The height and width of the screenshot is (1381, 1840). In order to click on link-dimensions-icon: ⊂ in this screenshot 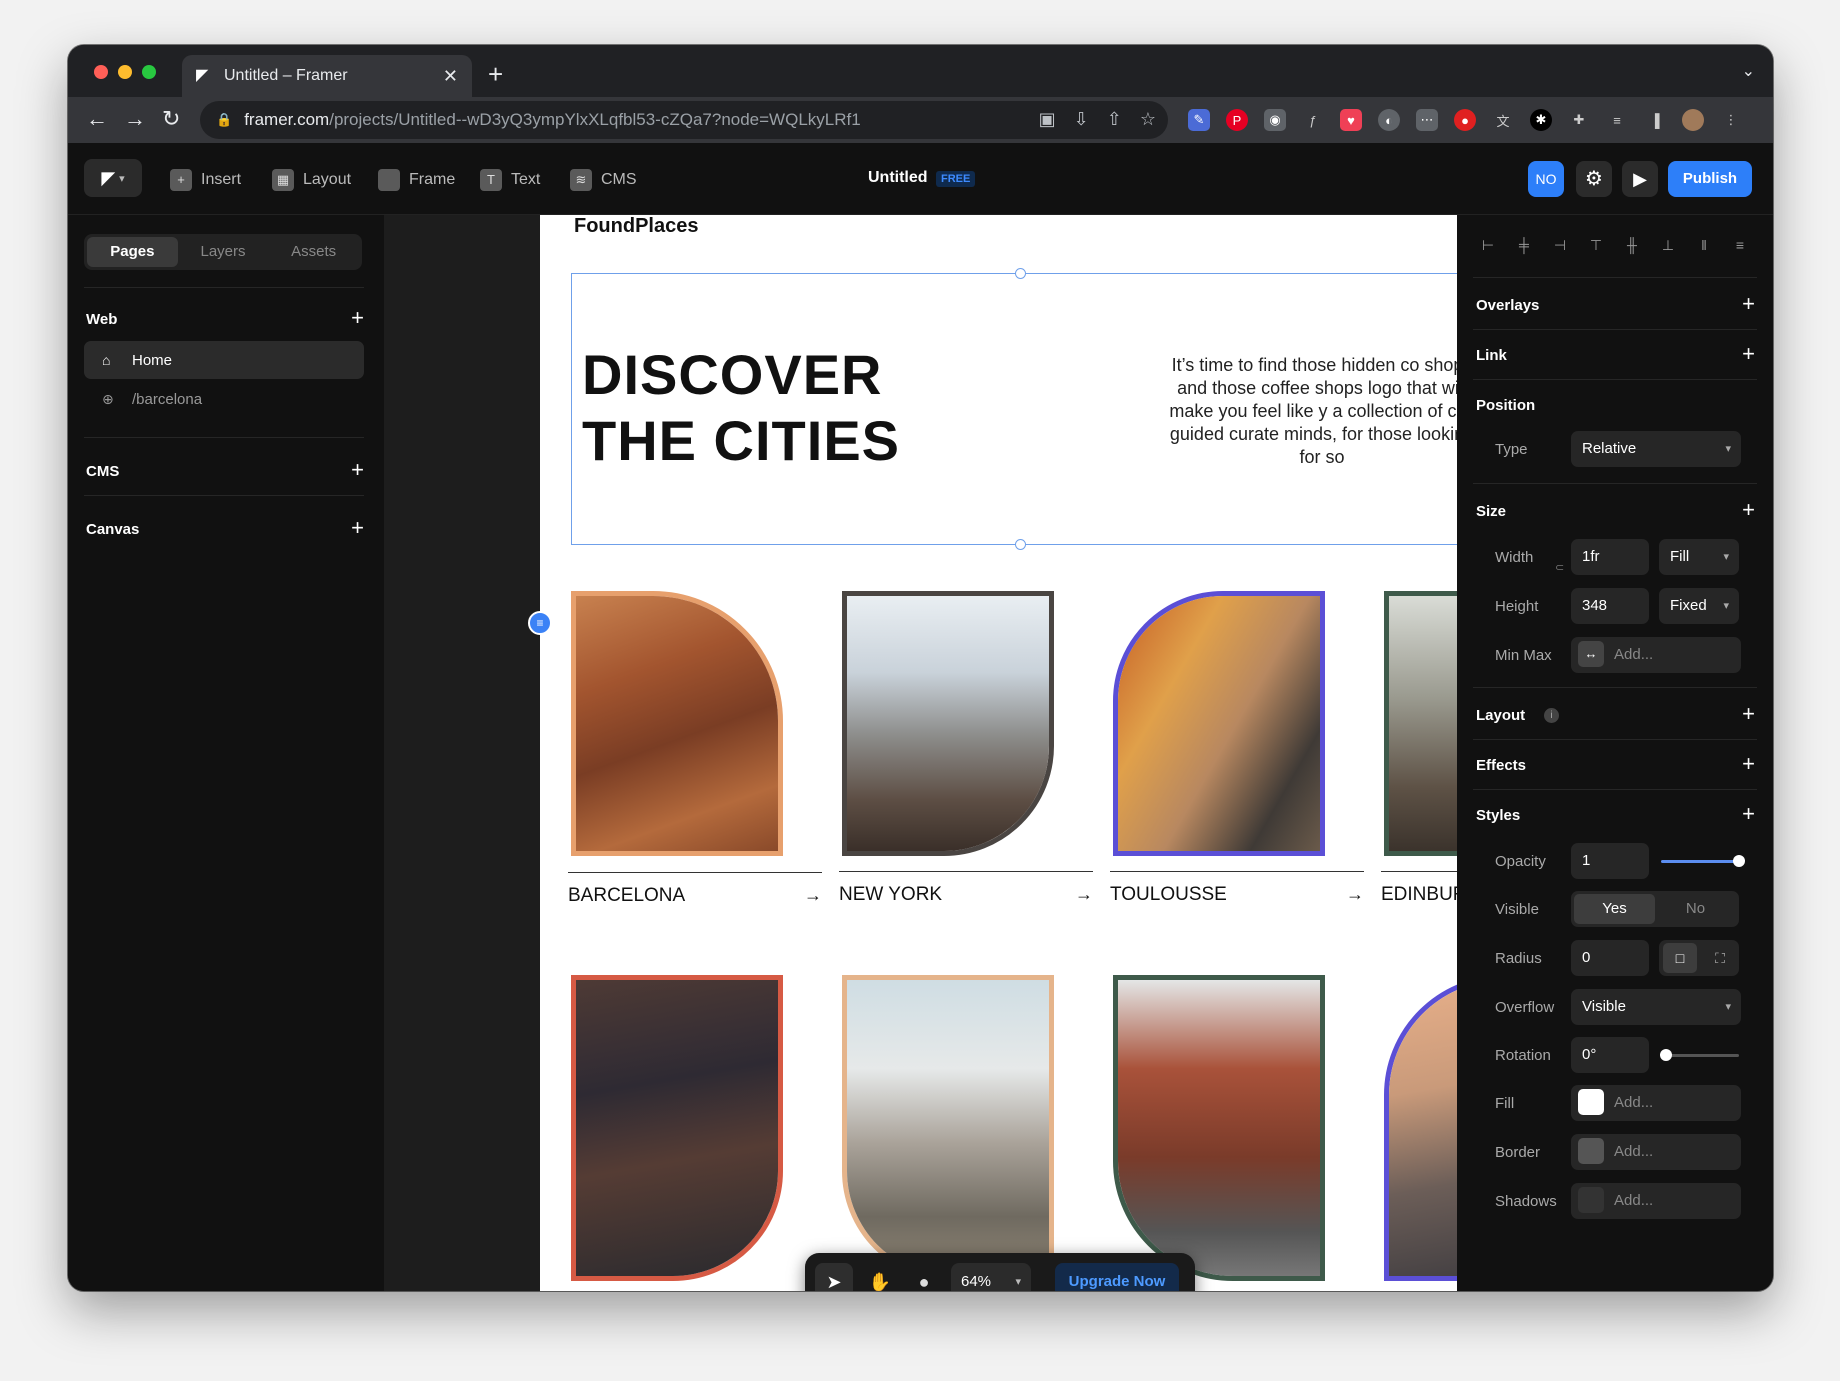, I will do `click(1559, 567)`.